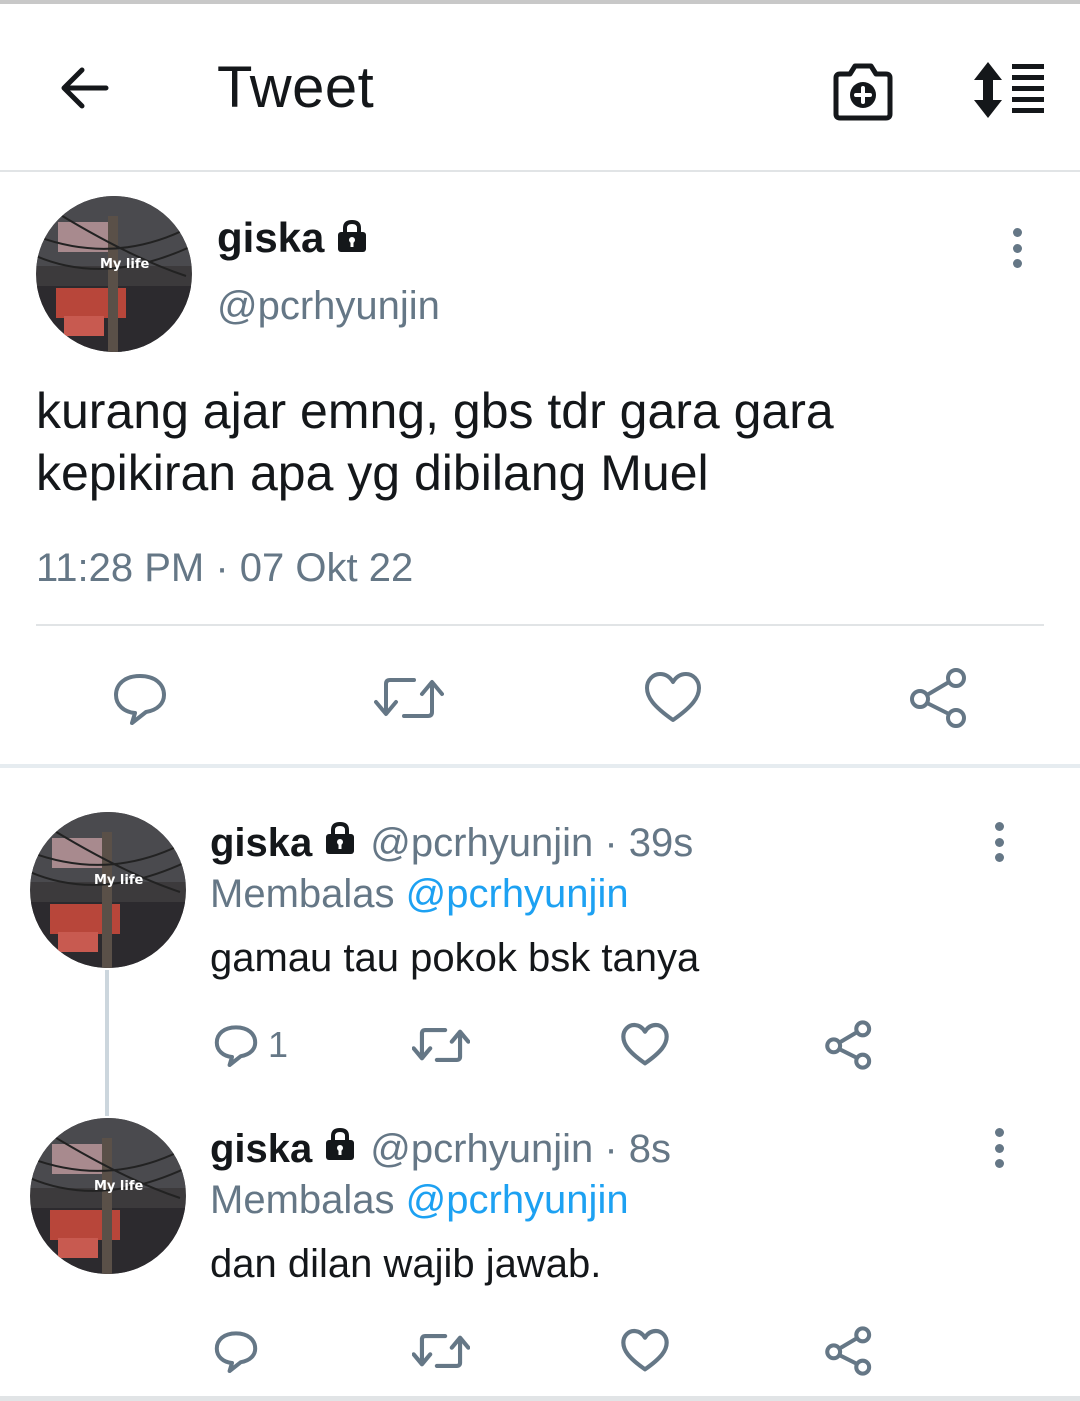  Describe the element at coordinates (435, 411) in the screenshot. I see `tweet-text-line: kurang ajar emng, gbs tdr gara gara` at that location.